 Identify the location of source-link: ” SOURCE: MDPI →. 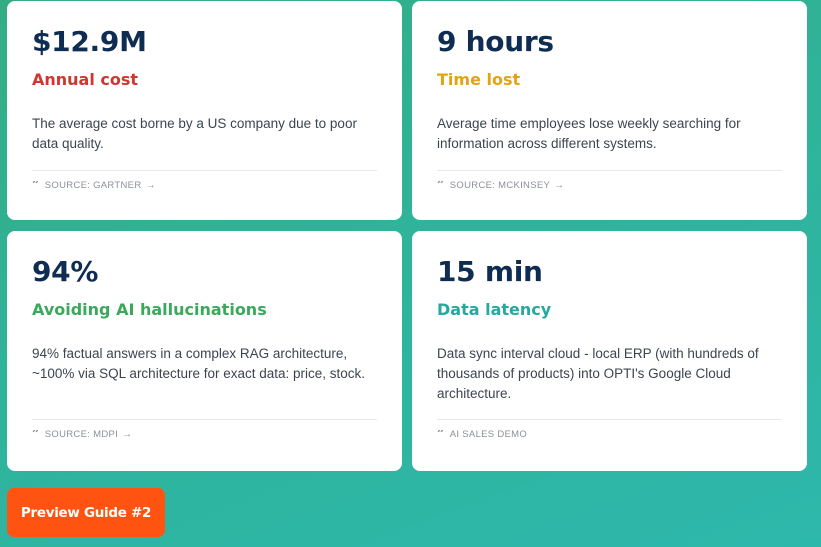
(82, 434).